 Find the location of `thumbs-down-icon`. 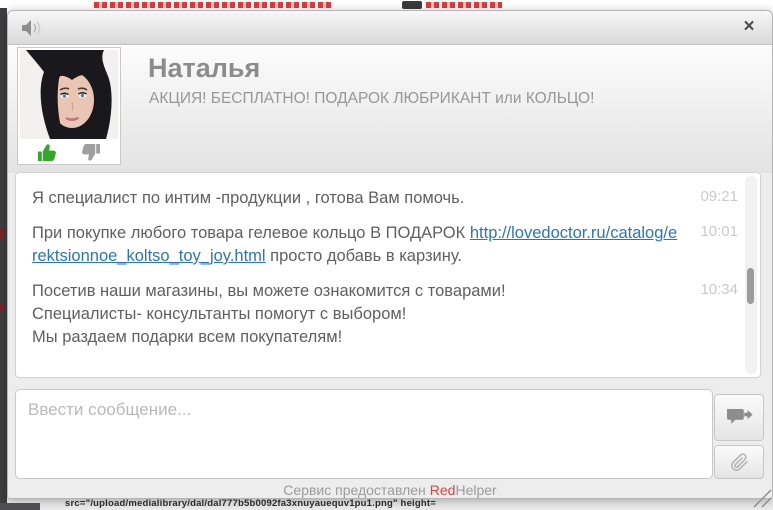

thumbs-down-icon is located at coordinates (91, 152).